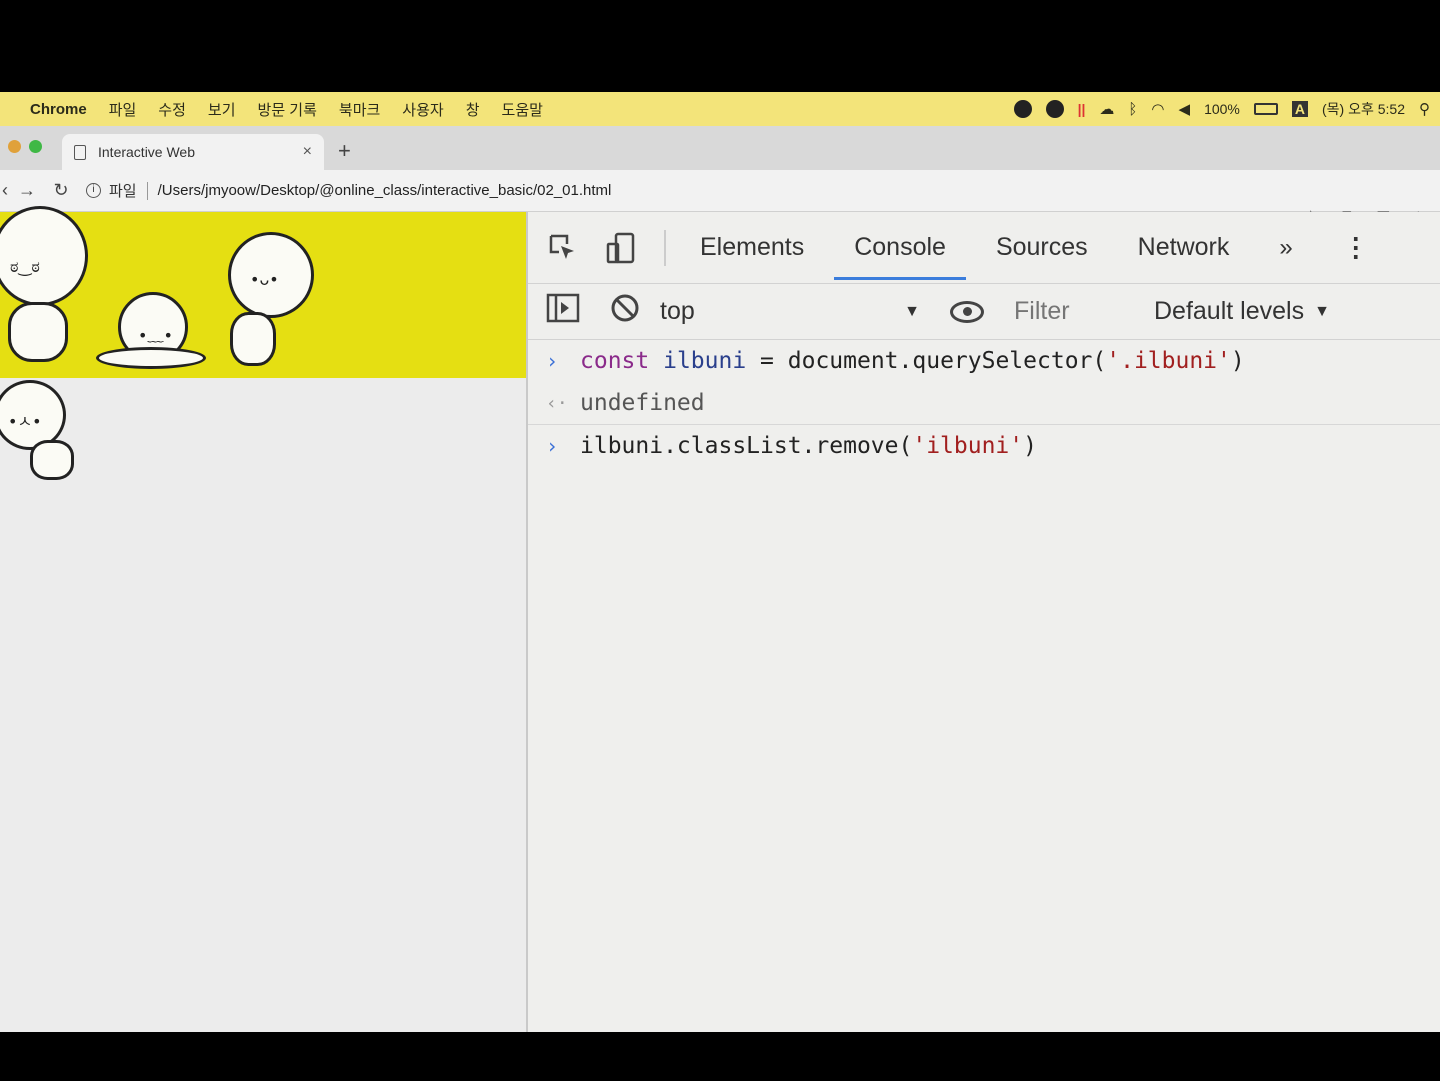  What do you see at coordinates (522, 109) in the screenshot?
I see `menu-help: 도움말` at bounding box center [522, 109].